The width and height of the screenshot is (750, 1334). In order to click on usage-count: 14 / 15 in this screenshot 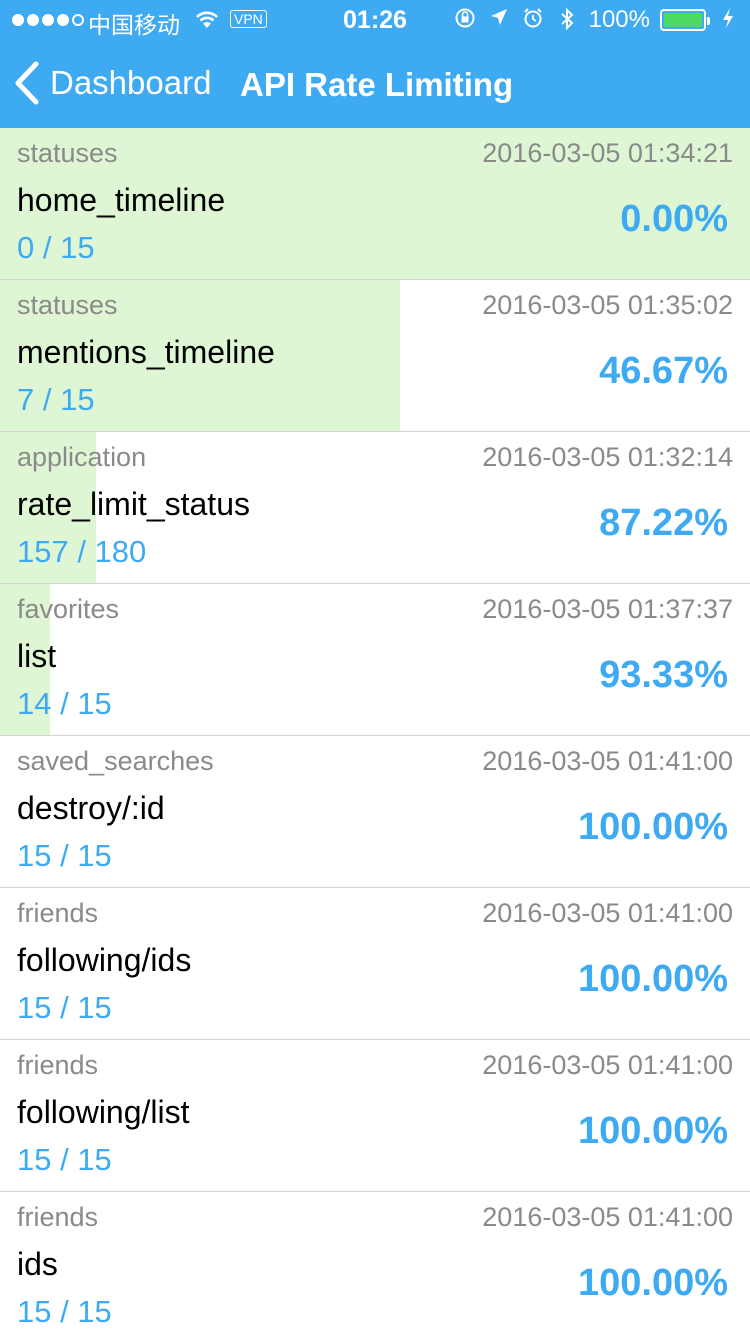, I will do `click(64, 703)`.